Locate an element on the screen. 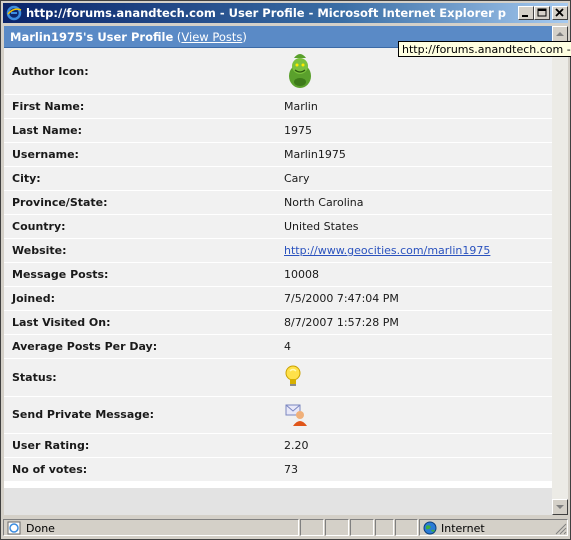  vertical-scrollbar is located at coordinates (560, 270).